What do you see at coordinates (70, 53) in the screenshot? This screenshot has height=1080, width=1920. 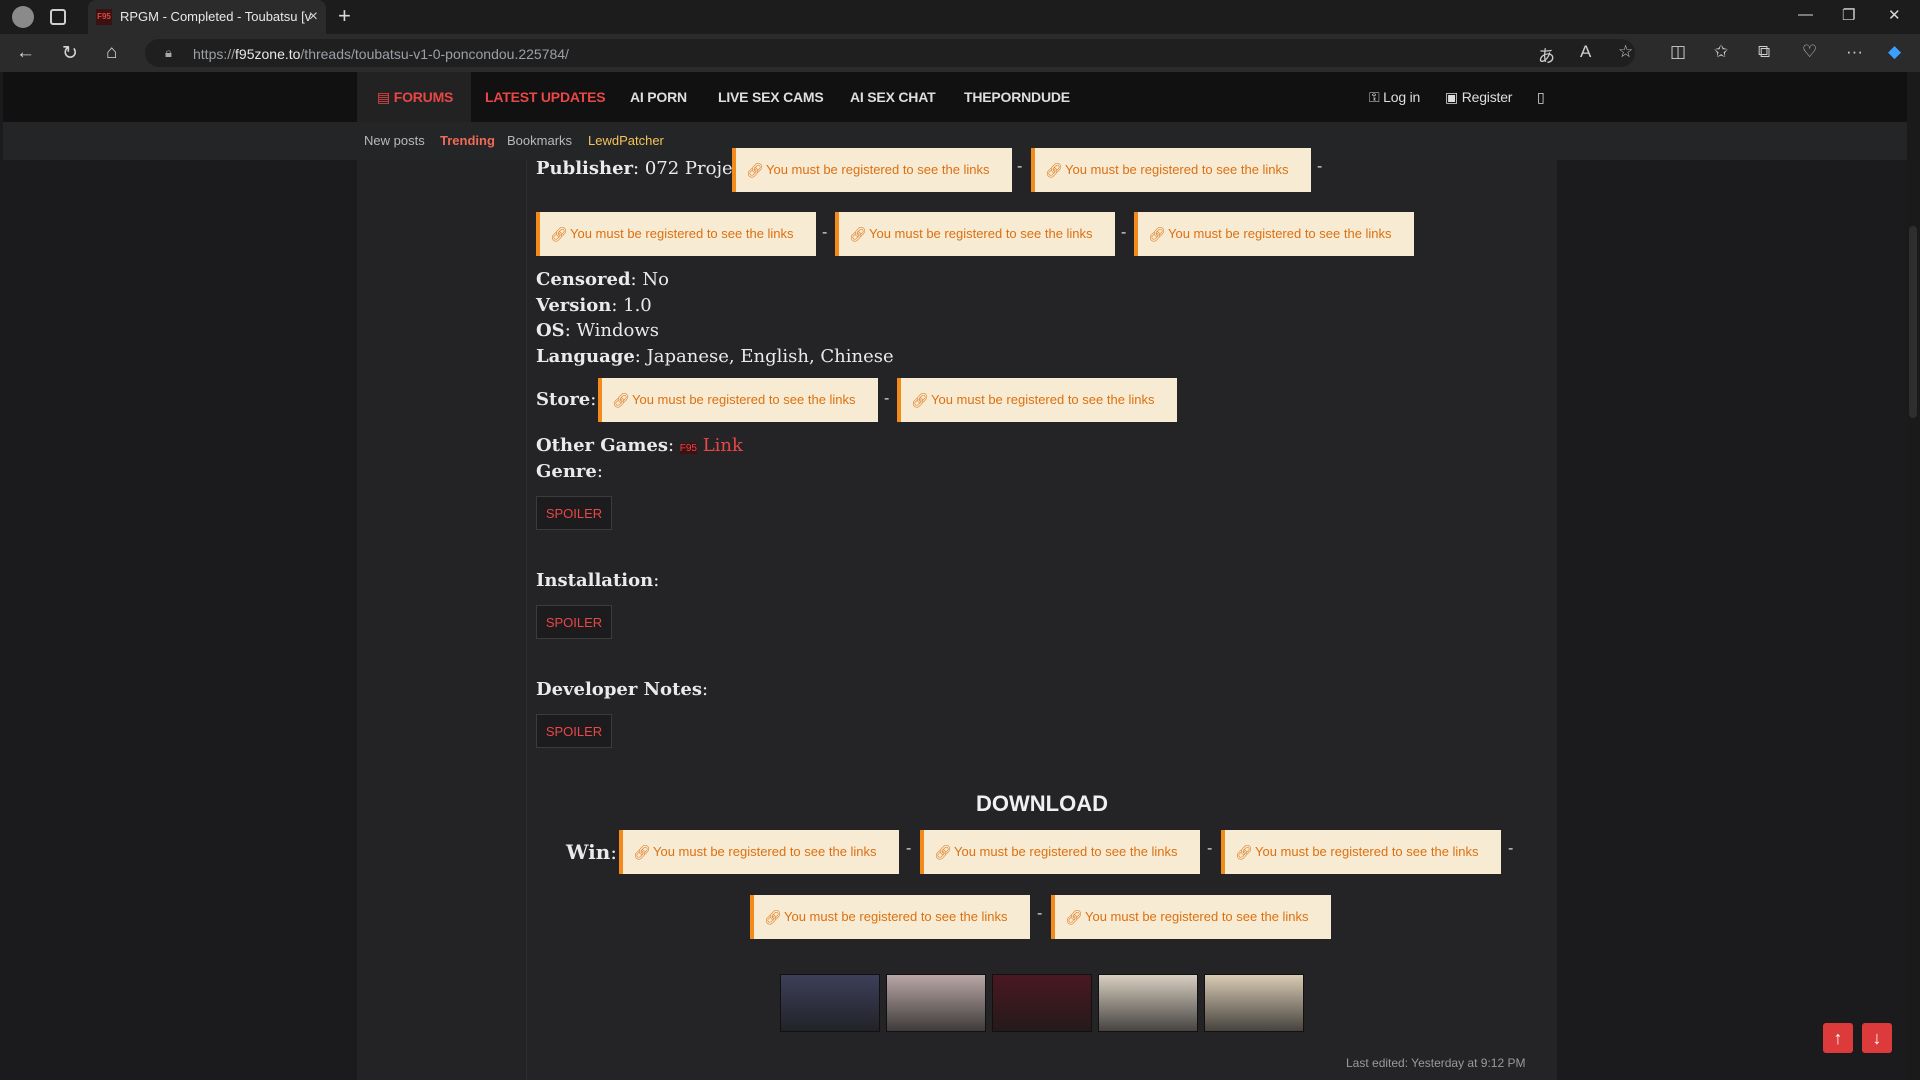 I see `refresh-icon: ↻` at bounding box center [70, 53].